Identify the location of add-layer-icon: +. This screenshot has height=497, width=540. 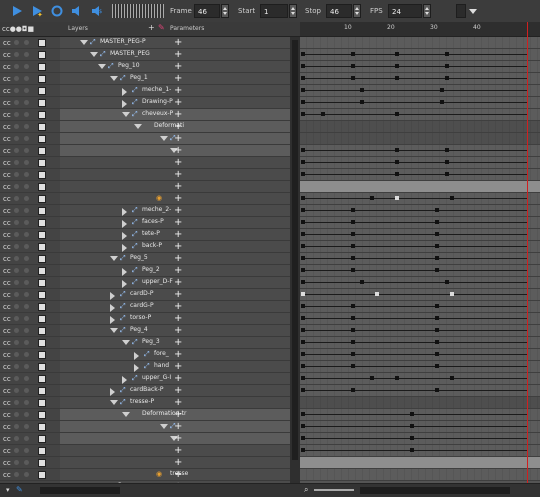
(151, 27).